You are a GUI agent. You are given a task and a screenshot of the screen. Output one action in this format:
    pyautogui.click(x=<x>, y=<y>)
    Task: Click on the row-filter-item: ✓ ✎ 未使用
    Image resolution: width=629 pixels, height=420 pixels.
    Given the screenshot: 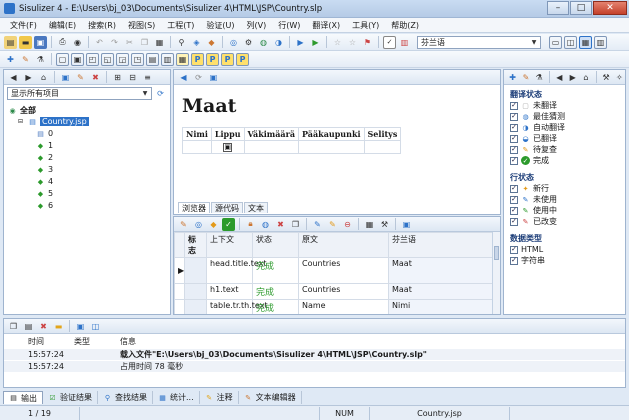 What is the action you would take?
    pyautogui.click(x=564, y=199)
    